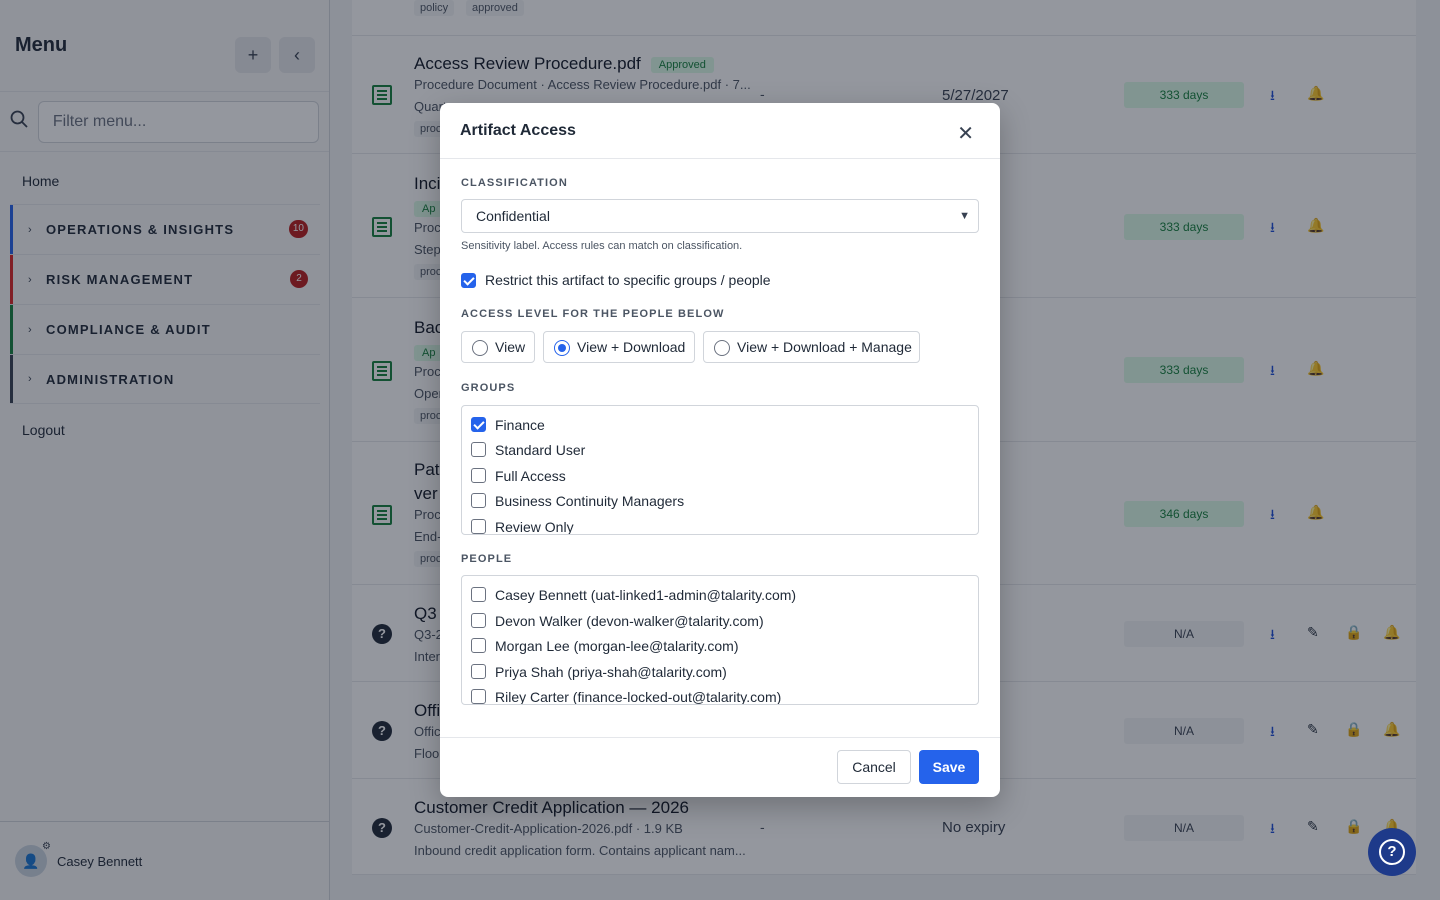  I want to click on group-label: Business Continuity Managers, so click(589, 501).